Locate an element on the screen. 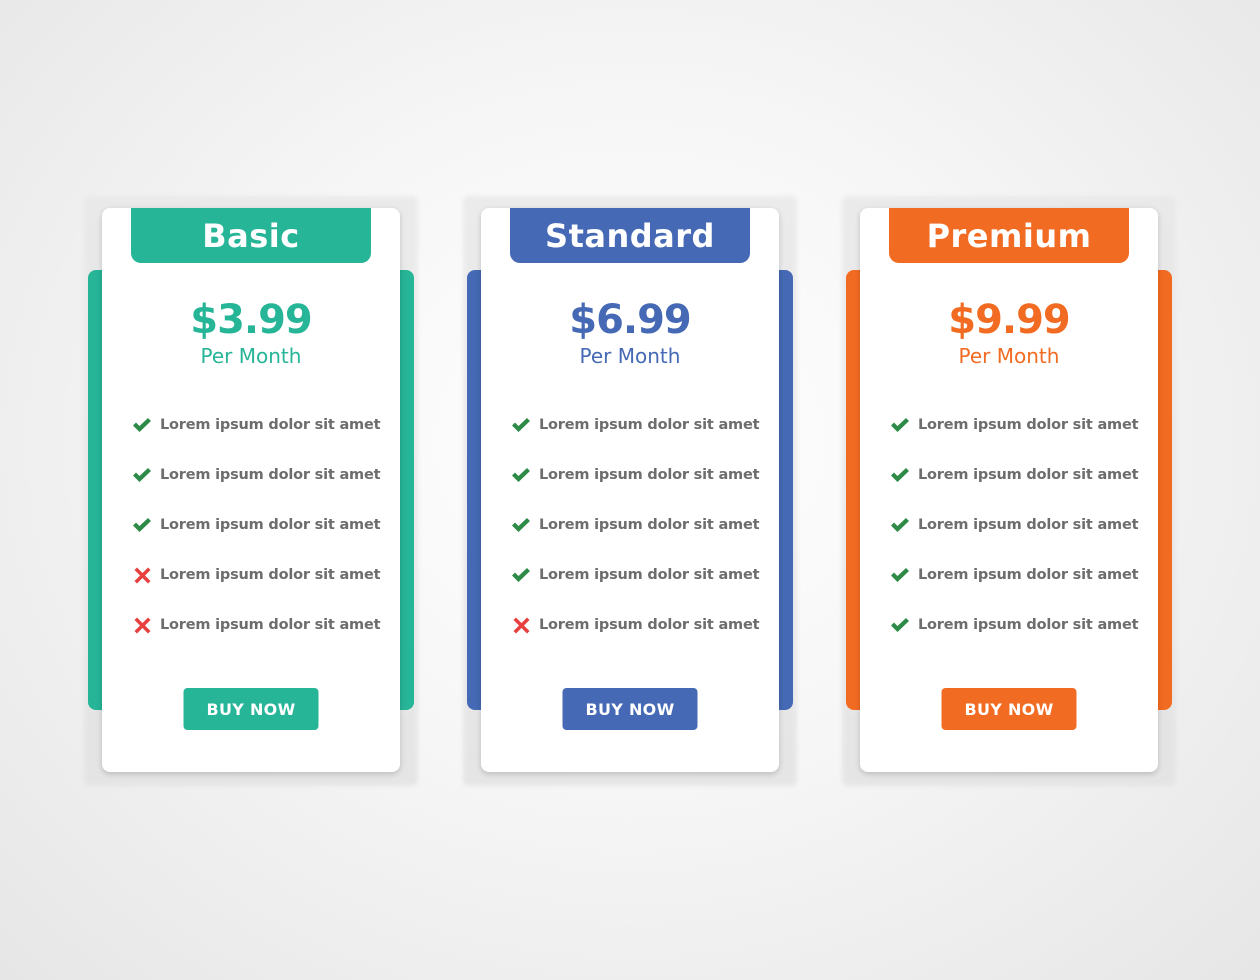  plan-price: $3.99 is located at coordinates (251, 320).